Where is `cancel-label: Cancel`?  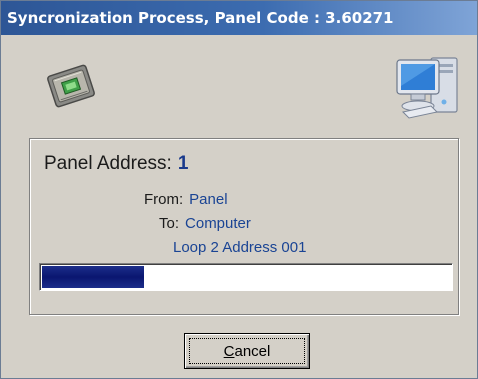 cancel-label: Cancel is located at coordinates (247, 351).